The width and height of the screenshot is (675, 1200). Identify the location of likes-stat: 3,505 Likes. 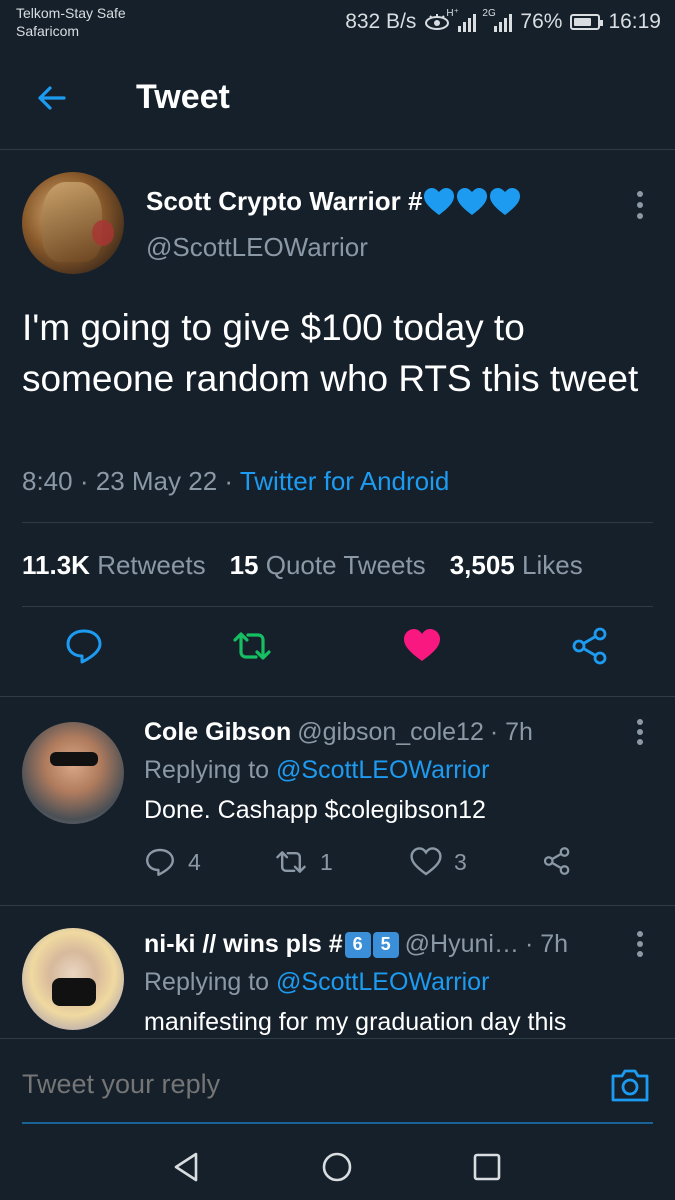
(516, 565).